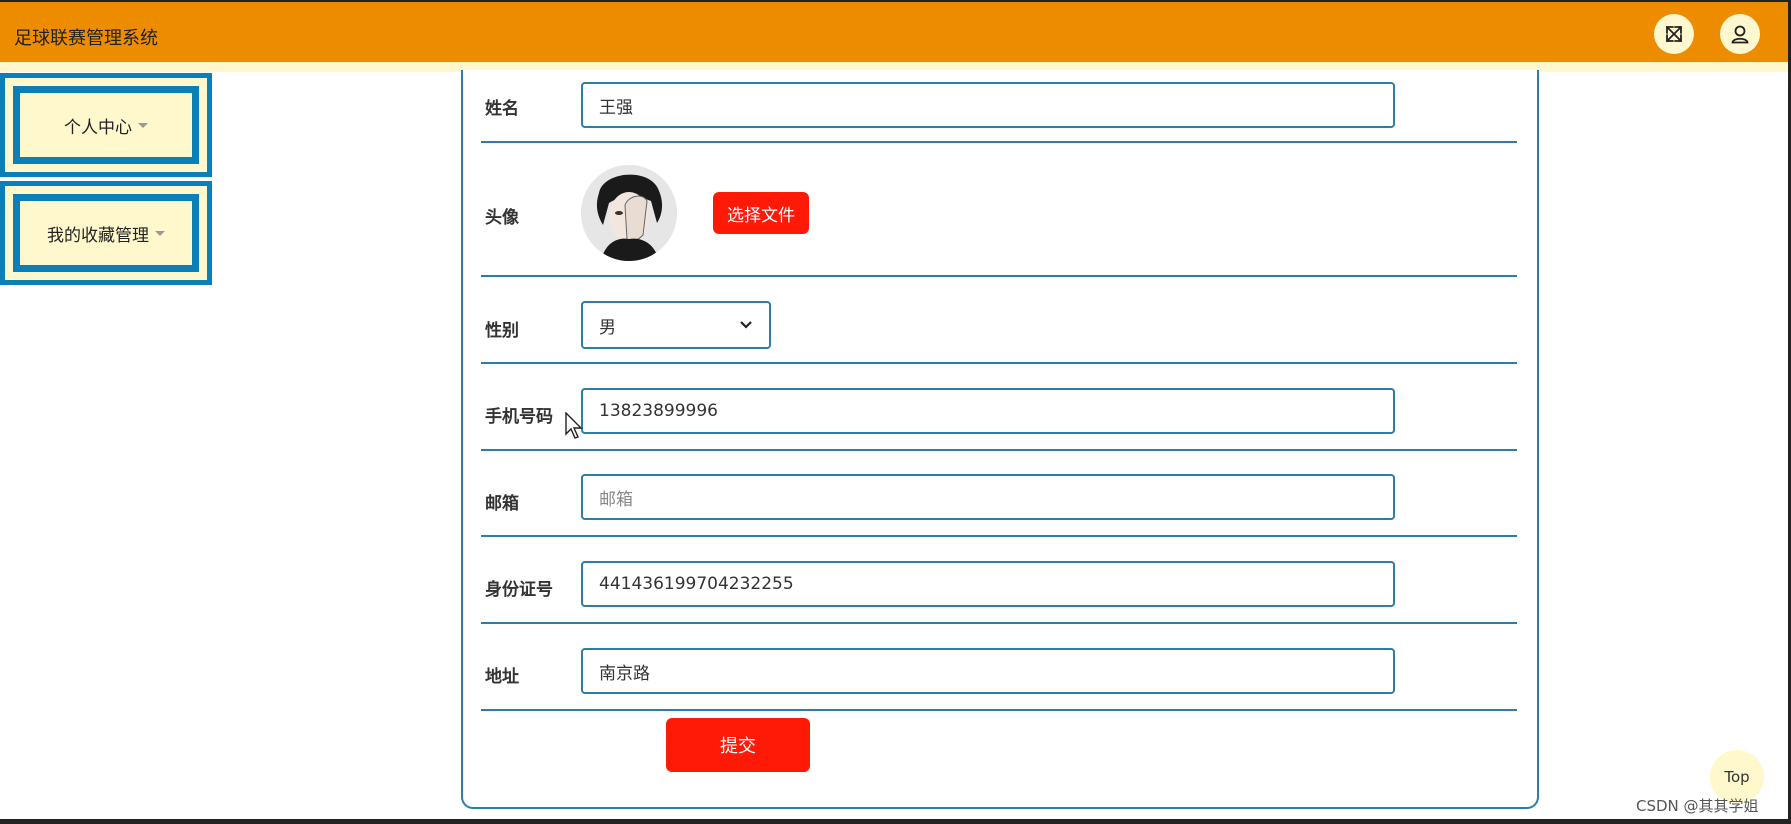 The width and height of the screenshot is (1791, 824). Describe the element at coordinates (502, 504) in the screenshot. I see `email-label: 邮箱` at that location.